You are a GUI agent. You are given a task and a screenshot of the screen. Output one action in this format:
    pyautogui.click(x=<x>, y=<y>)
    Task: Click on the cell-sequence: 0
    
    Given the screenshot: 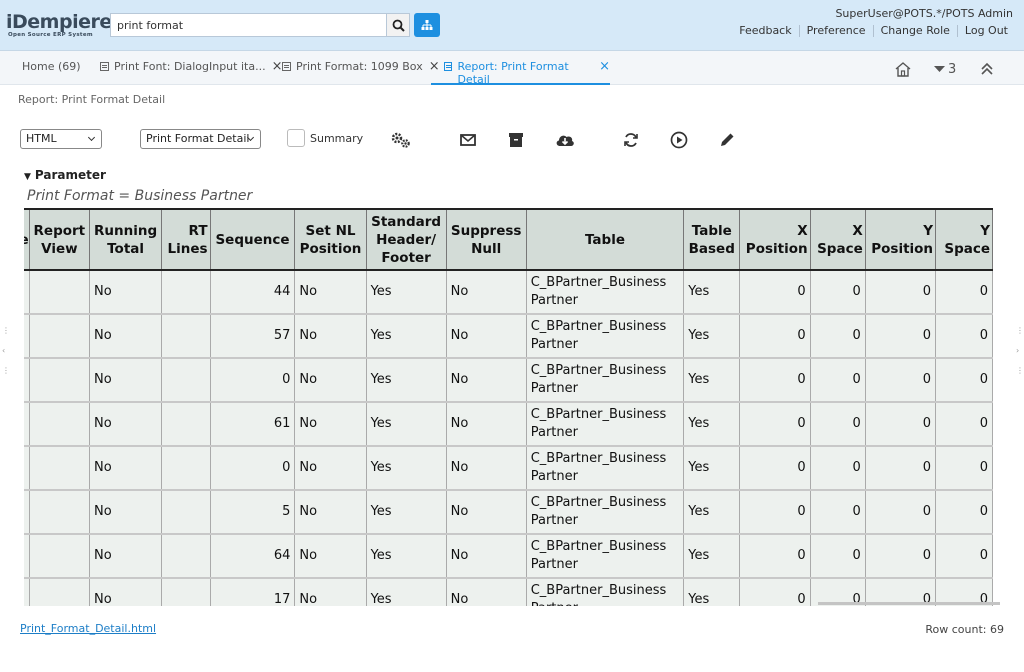 What is the action you would take?
    pyautogui.click(x=252, y=380)
    